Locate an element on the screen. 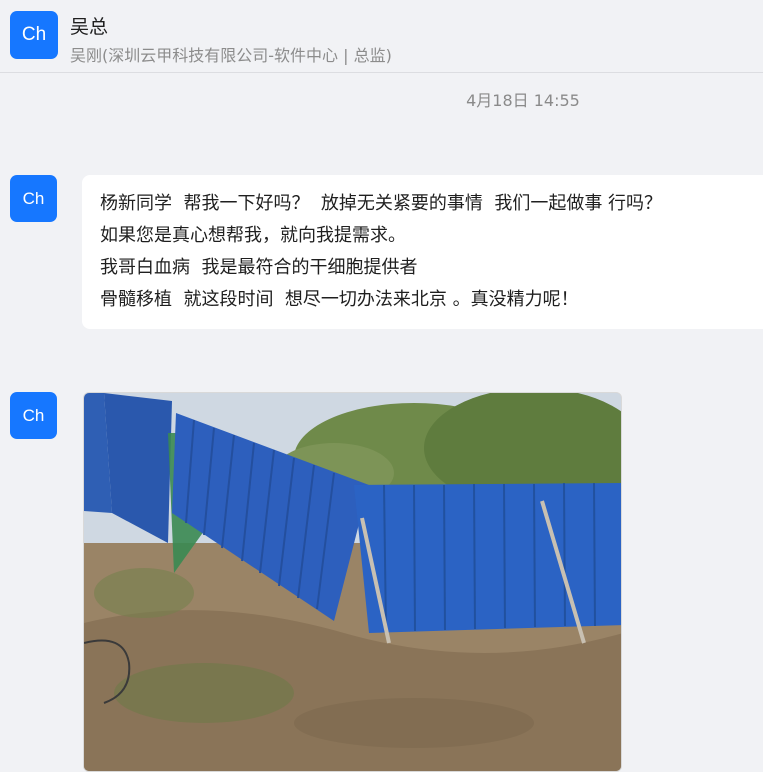 The width and height of the screenshot is (763, 772). contact-subtitle: 吴刚(深圳云甲科技有限公司-软件中心 | 总监) is located at coordinates (231, 55).